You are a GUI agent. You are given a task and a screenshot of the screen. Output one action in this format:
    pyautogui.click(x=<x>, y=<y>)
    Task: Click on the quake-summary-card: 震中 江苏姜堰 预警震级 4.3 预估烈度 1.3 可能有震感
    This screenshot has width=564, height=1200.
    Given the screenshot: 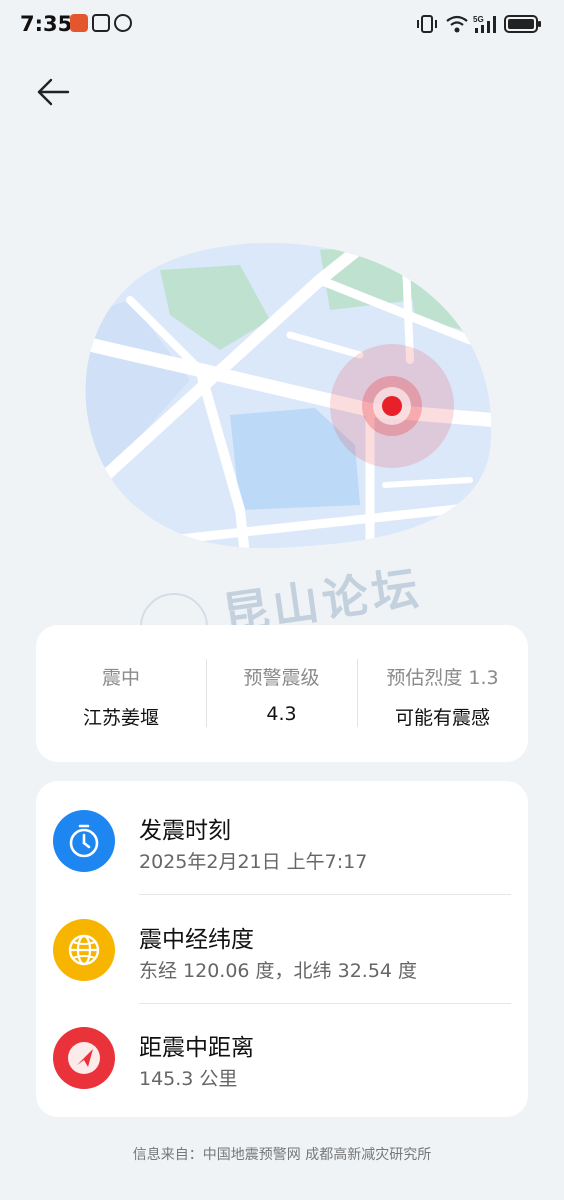 What is the action you would take?
    pyautogui.click(x=282, y=693)
    